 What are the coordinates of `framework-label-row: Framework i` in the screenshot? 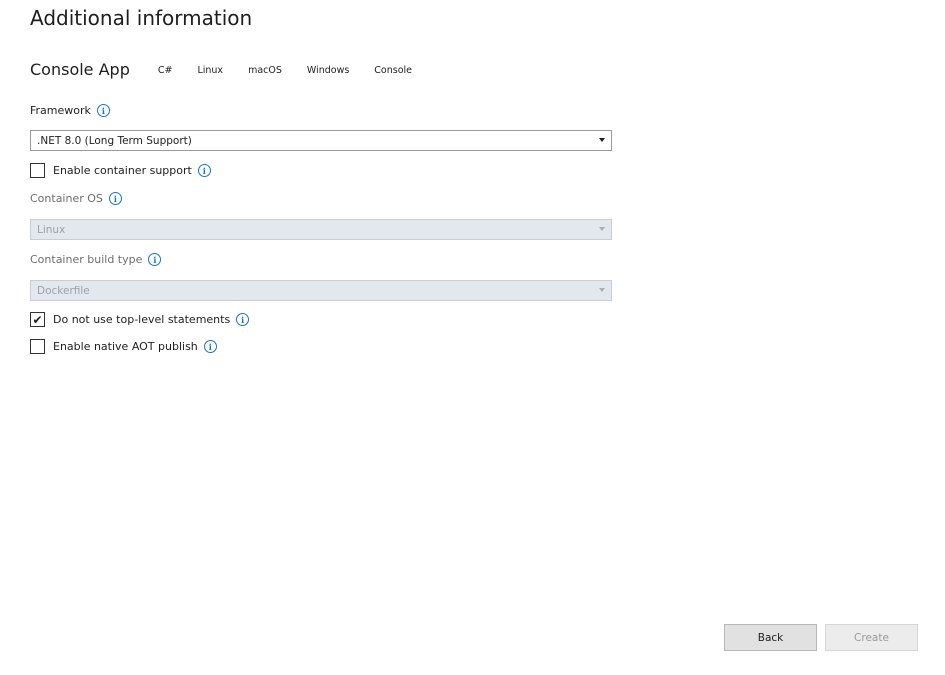 It's located at (70, 110).